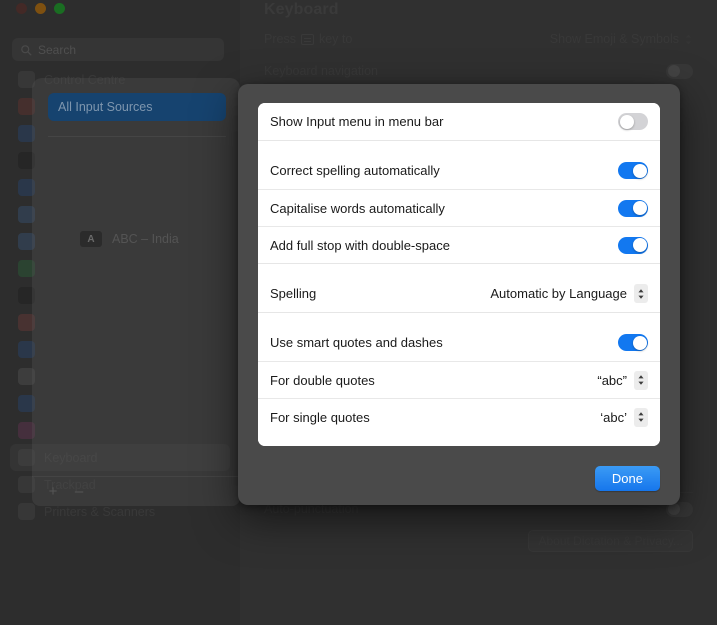 The width and height of the screenshot is (717, 625). I want to click on smart-quotes-label: Use smart quotes and dashes, so click(356, 342).